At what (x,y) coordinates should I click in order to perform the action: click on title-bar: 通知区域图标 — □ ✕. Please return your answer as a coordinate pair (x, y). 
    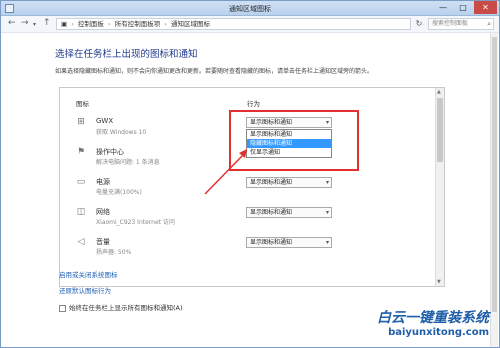
    Looking at the image, I should click on (250, 8).